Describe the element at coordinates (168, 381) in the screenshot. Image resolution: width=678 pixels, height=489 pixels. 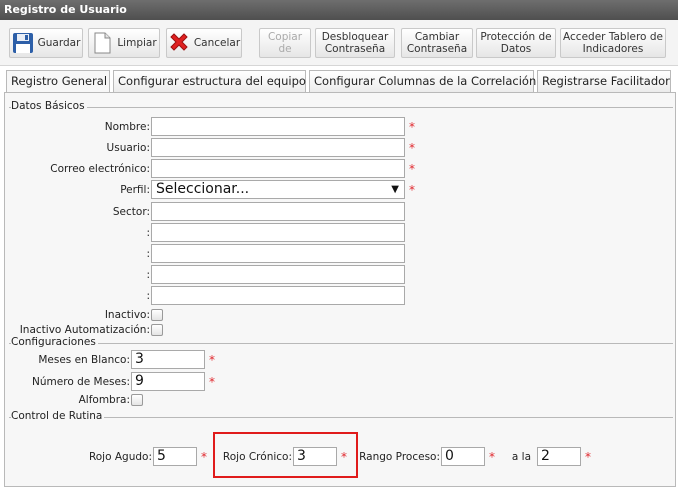
I see `months-count-input: 9` at that location.